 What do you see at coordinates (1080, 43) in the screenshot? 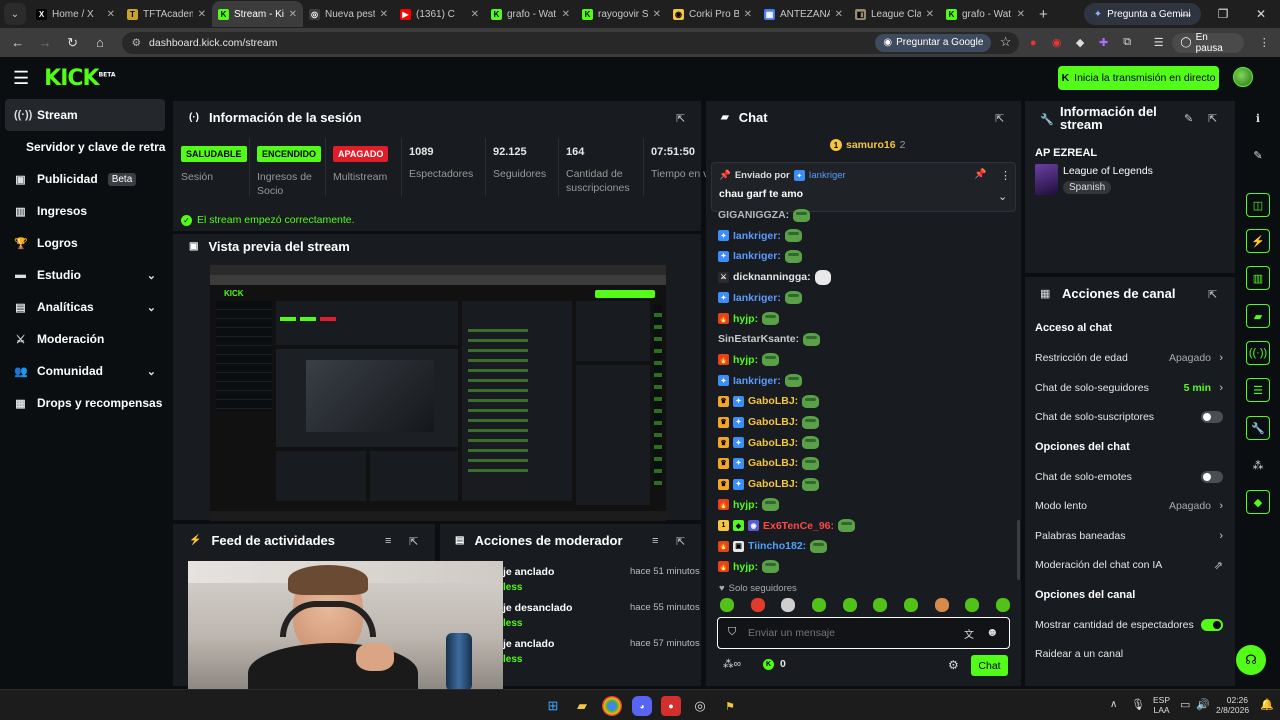
I see `extension-diamond-icon: ◆` at bounding box center [1080, 43].